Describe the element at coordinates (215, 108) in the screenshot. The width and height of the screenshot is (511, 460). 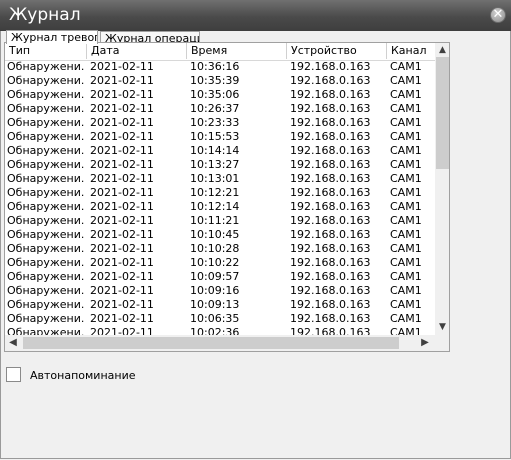
I see `cell-time: 10:26:37` at that location.